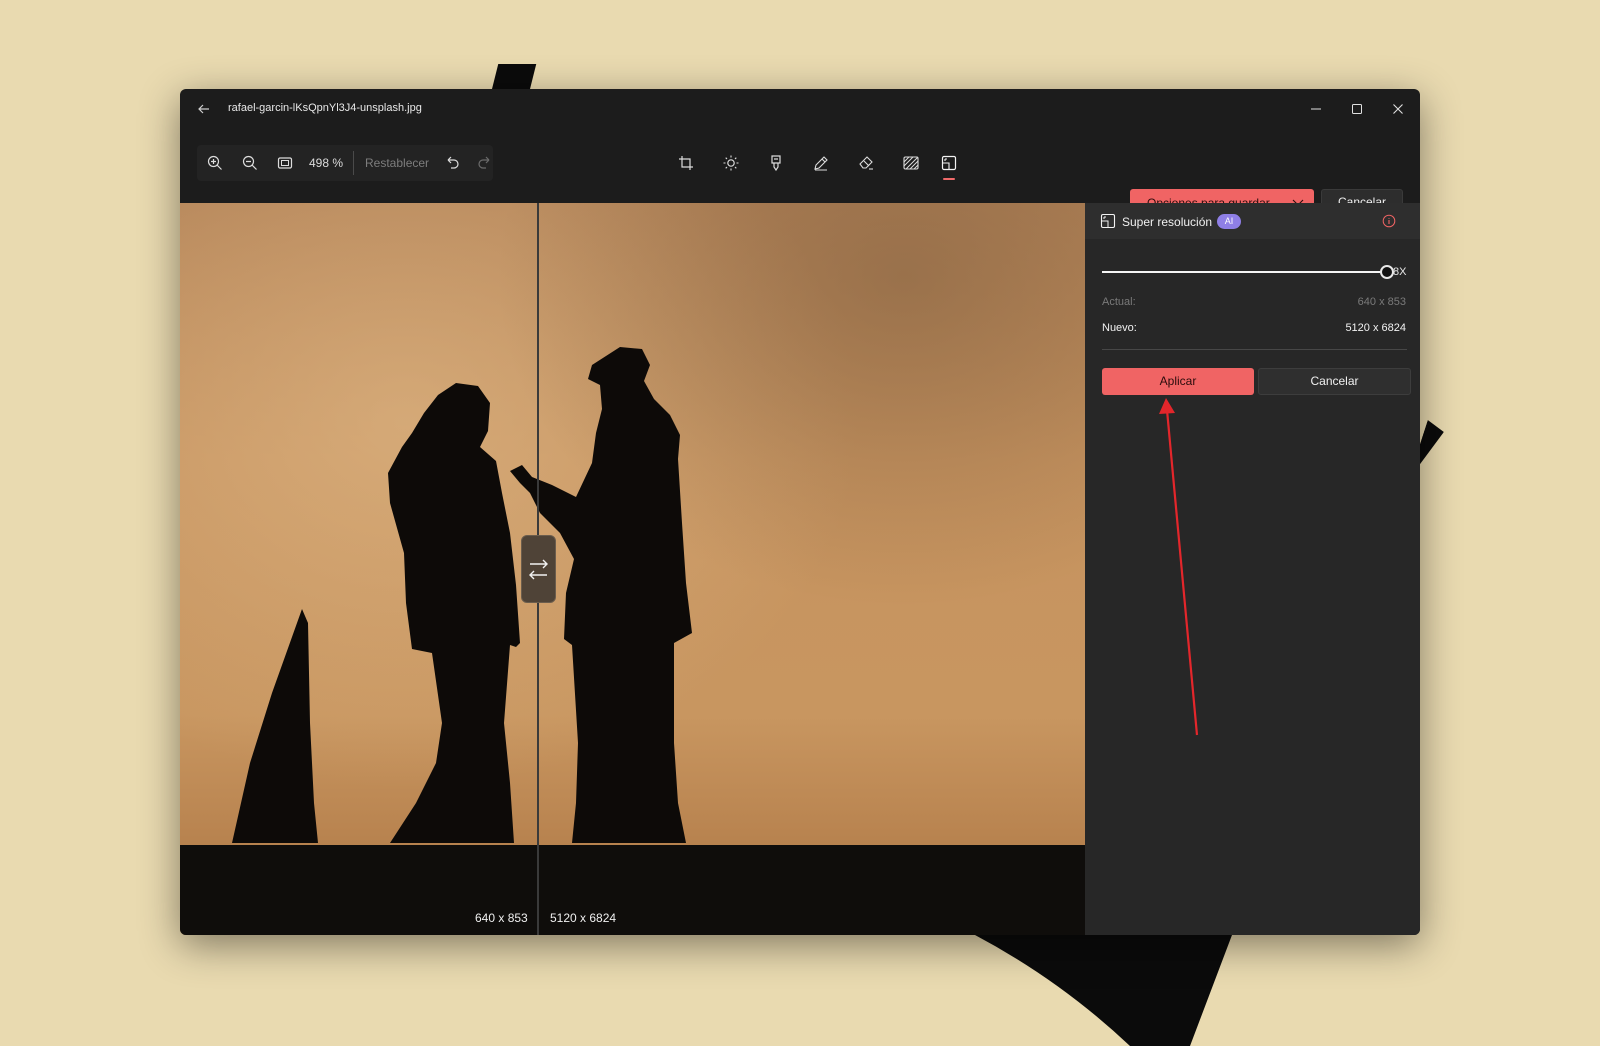 This screenshot has width=1600, height=1046. Describe the element at coordinates (1334, 381) in the screenshot. I see `panel-cancel-button: Cancelar` at that location.